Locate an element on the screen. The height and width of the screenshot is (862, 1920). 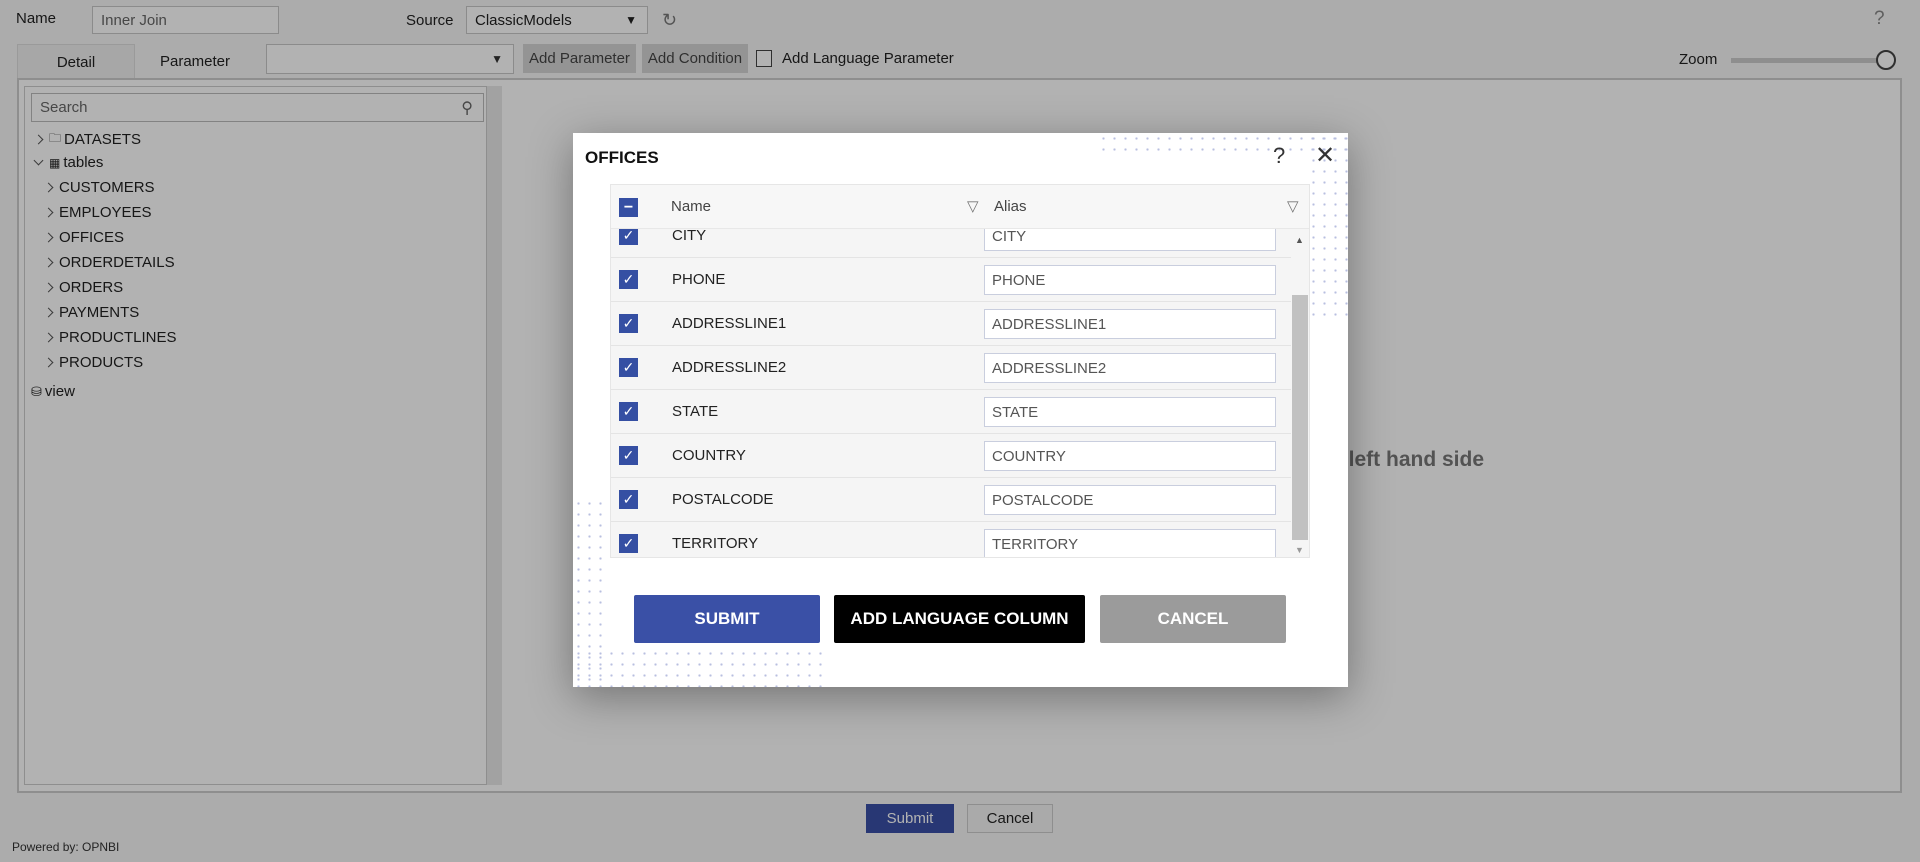
grid-row: ✓ ADDRESSLINE2 ADDRESSLINE2 is located at coordinates (951, 368).